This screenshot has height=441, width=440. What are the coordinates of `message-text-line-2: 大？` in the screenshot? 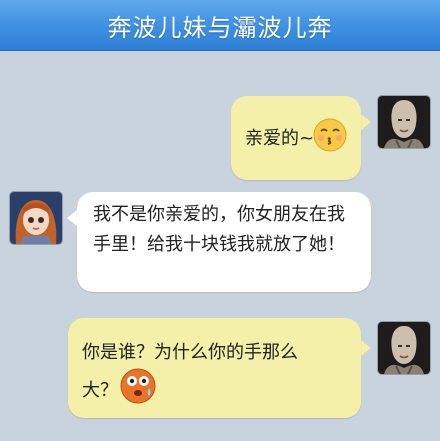 It's located at (100, 390).